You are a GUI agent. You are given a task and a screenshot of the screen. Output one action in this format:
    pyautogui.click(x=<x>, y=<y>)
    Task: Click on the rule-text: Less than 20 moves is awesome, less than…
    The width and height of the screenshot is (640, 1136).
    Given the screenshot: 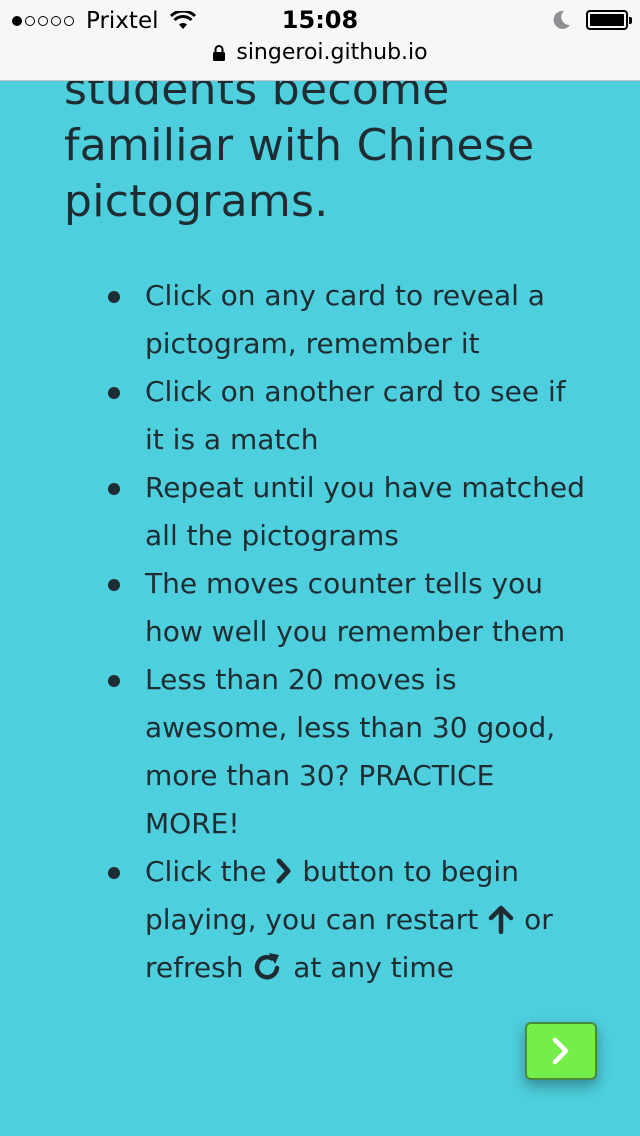 What is the action you would take?
    pyautogui.click(x=350, y=751)
    